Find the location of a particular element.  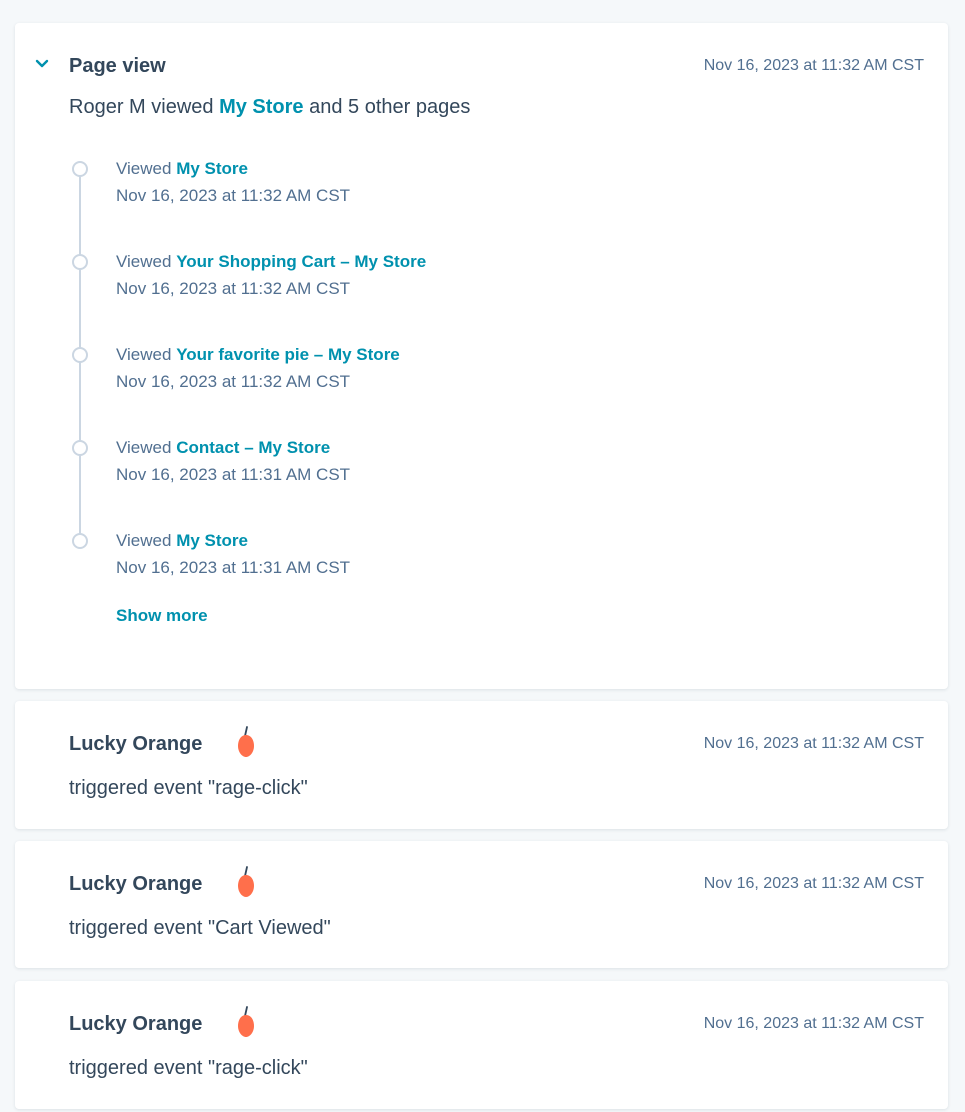

event-description: triggered event "Cart Viewed" is located at coordinates (200, 928).